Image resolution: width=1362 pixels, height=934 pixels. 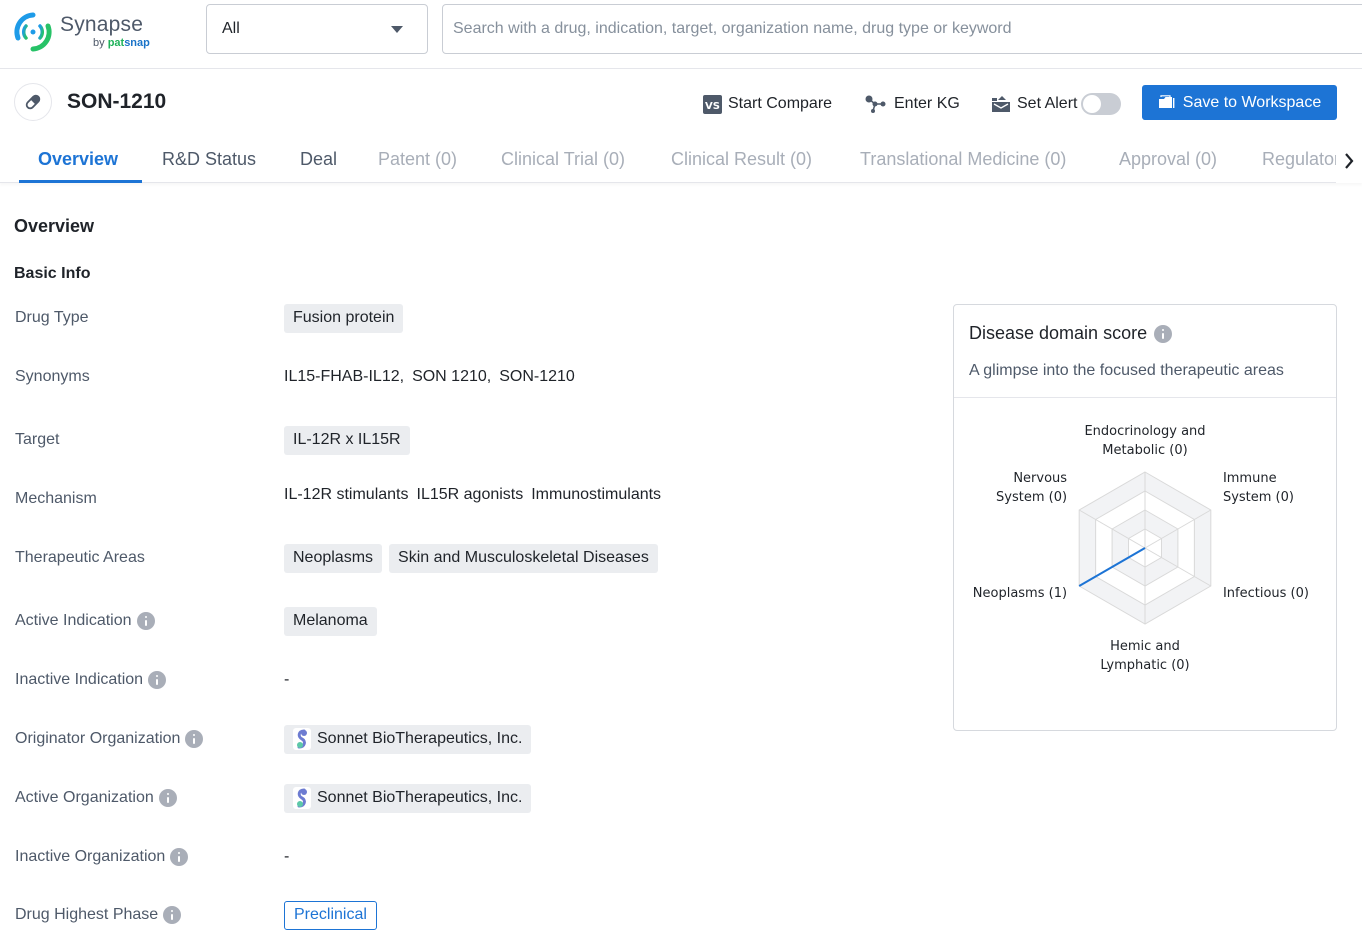 What do you see at coordinates (87, 914) in the screenshot?
I see `field-label-text: Drug Highest Phase` at bounding box center [87, 914].